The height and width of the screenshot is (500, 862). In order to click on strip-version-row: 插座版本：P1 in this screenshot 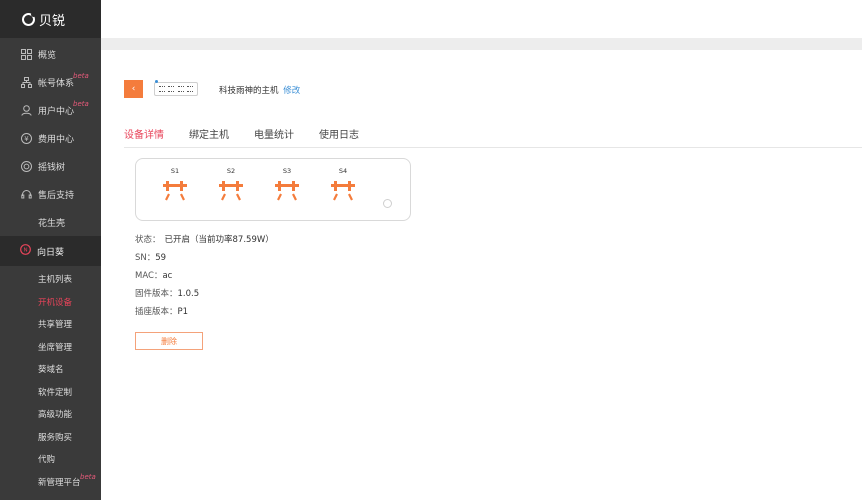, I will do `click(161, 311)`.